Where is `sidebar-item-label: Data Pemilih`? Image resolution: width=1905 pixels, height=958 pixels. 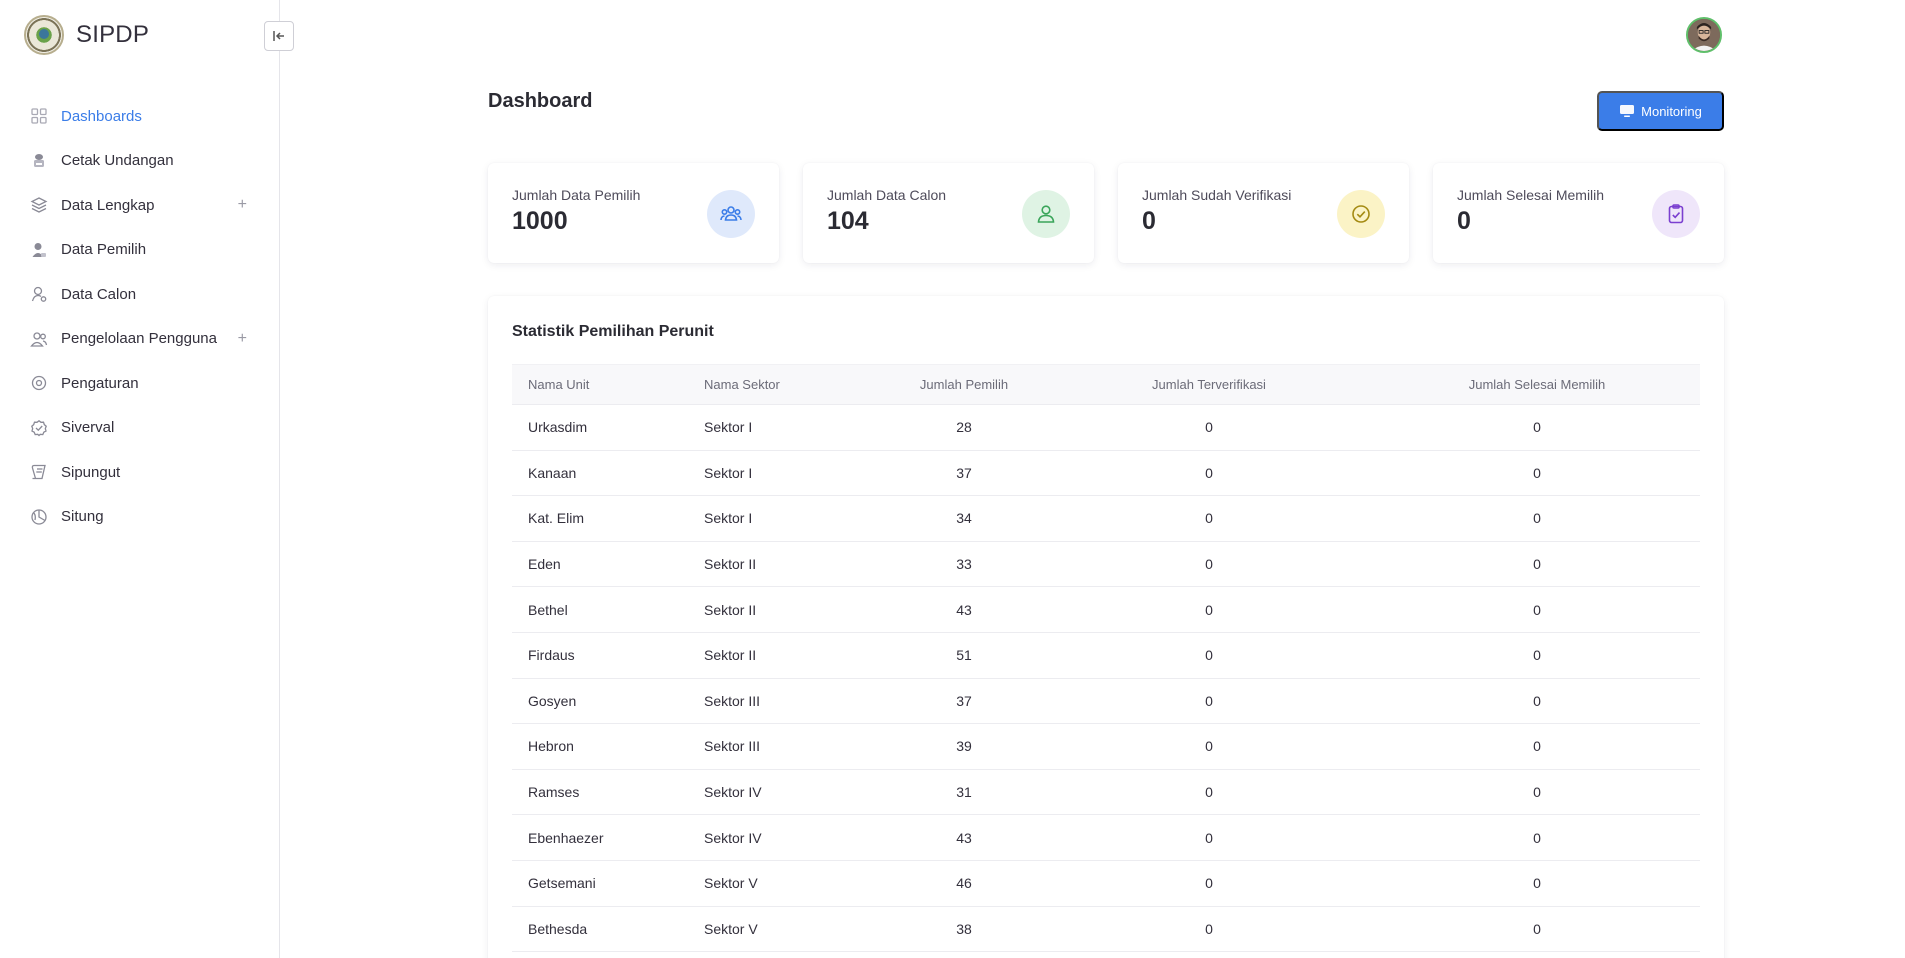 sidebar-item-label: Data Pemilih is located at coordinates (104, 250).